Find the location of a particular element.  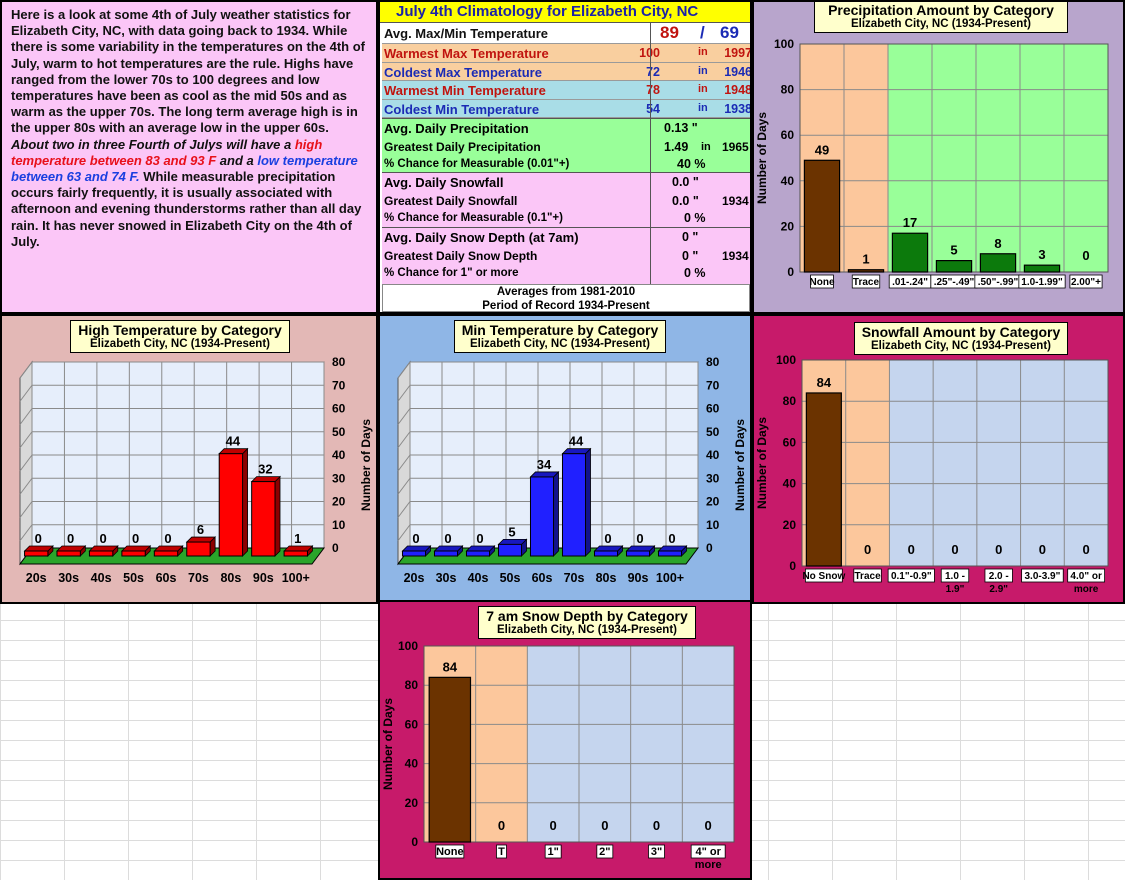

record-label: Warmest Min Temperature is located at coordinates (465, 90).